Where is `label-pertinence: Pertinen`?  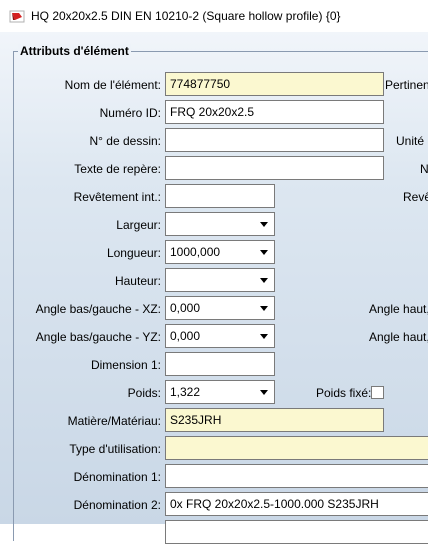
label-pertinence: Pertinen is located at coordinates (406, 85).